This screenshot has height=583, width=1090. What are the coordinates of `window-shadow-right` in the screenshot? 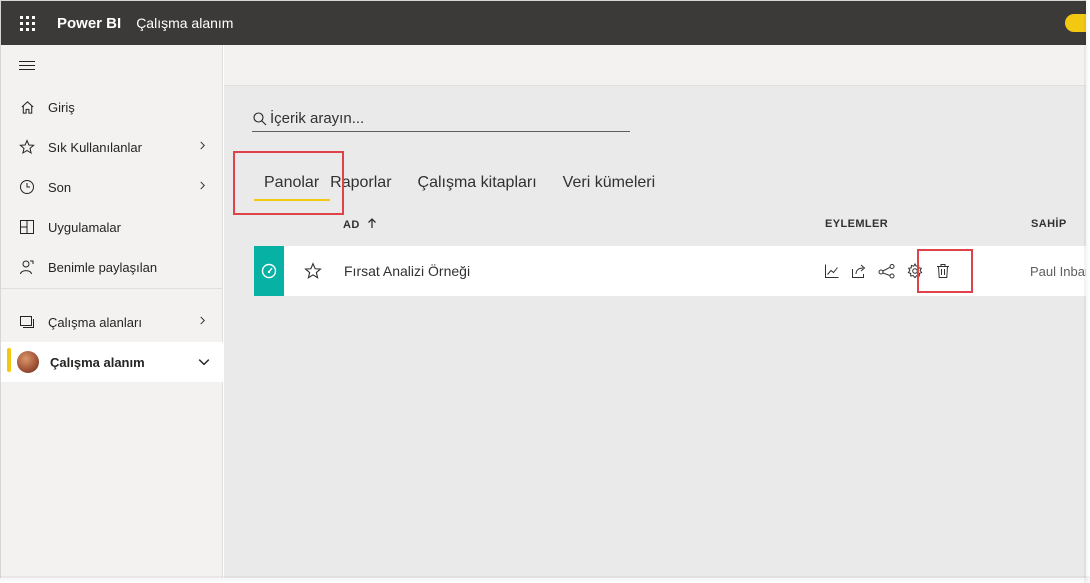 It's located at (1087, 291).